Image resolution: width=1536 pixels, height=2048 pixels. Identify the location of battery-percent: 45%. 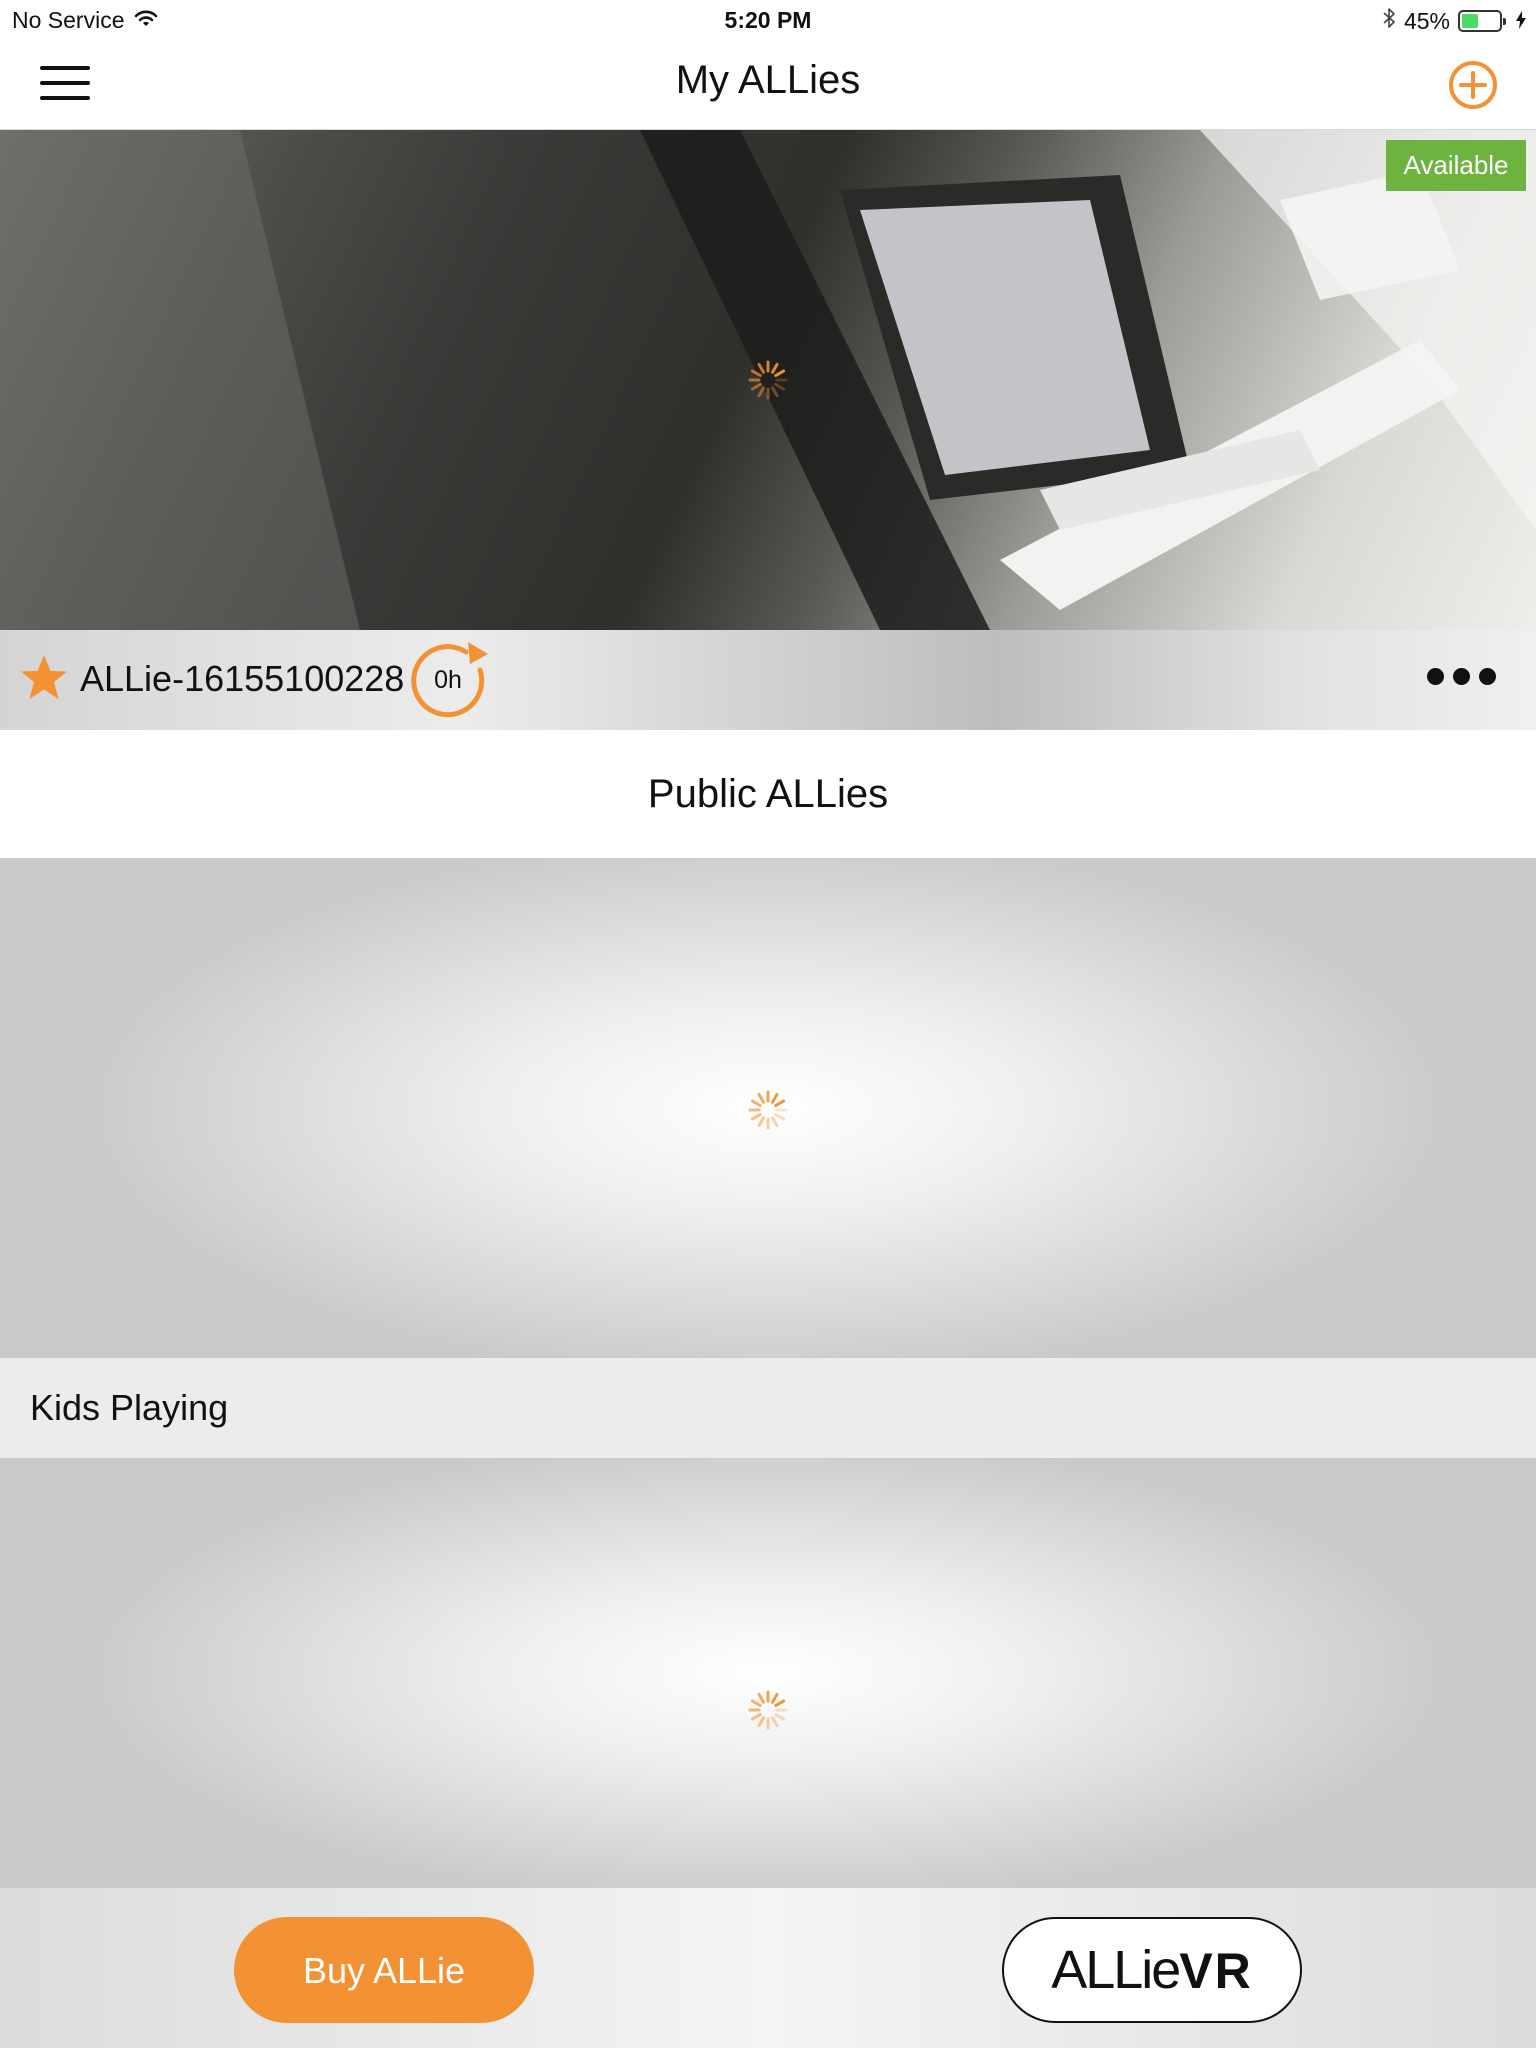
(1426, 20).